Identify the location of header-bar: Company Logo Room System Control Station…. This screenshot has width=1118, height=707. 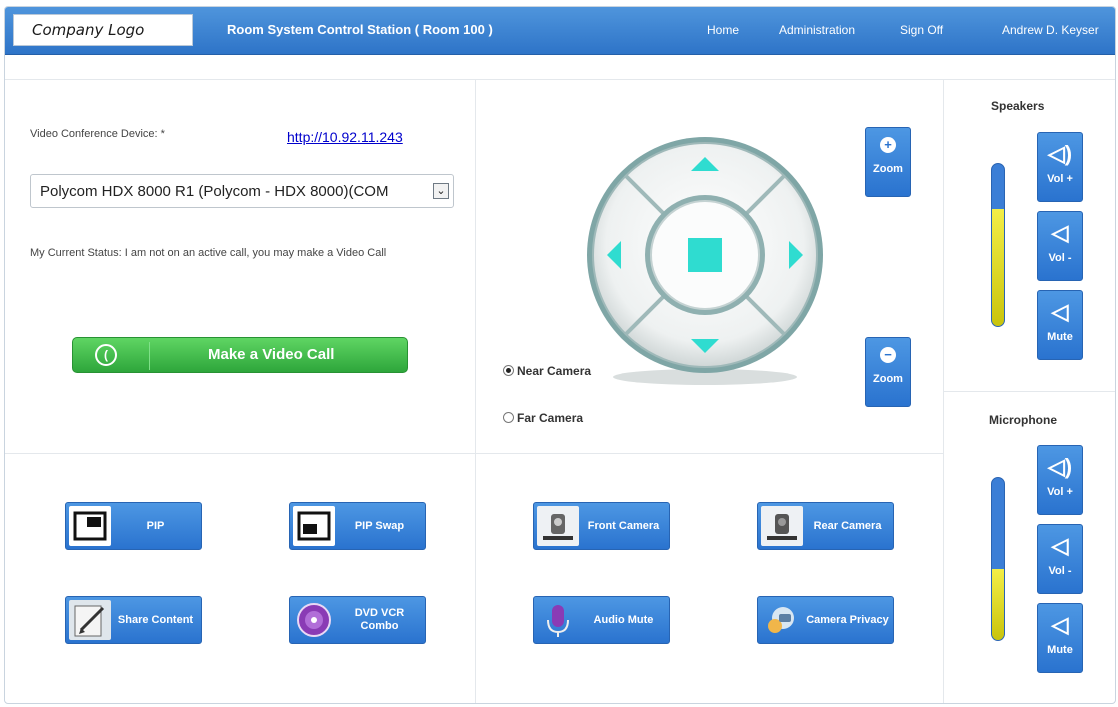
(560, 31).